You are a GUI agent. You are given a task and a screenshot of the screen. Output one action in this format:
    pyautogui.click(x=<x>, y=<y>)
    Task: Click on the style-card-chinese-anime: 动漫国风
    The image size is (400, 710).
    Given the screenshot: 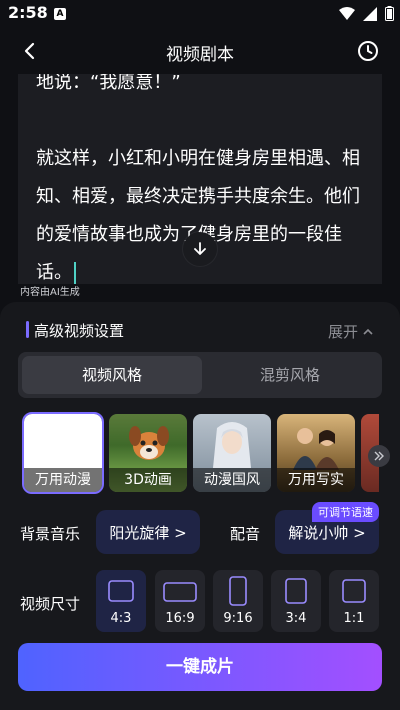 What is the action you would take?
    pyautogui.click(x=232, y=453)
    